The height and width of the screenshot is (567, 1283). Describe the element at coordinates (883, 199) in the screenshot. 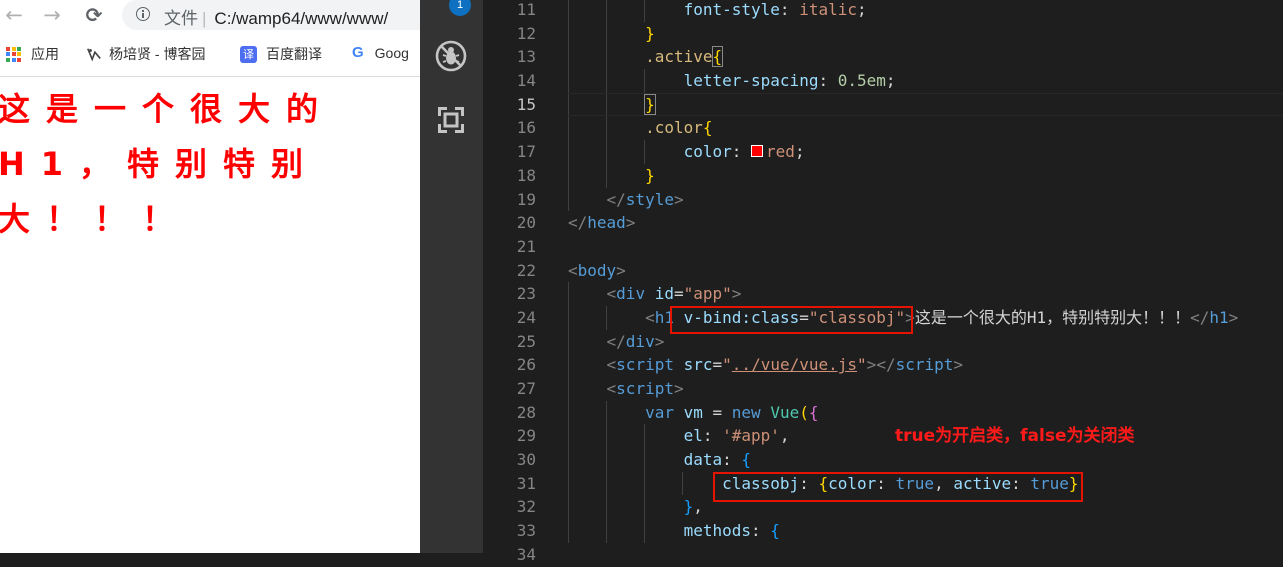

I see `code-line: 19 </style>` at that location.